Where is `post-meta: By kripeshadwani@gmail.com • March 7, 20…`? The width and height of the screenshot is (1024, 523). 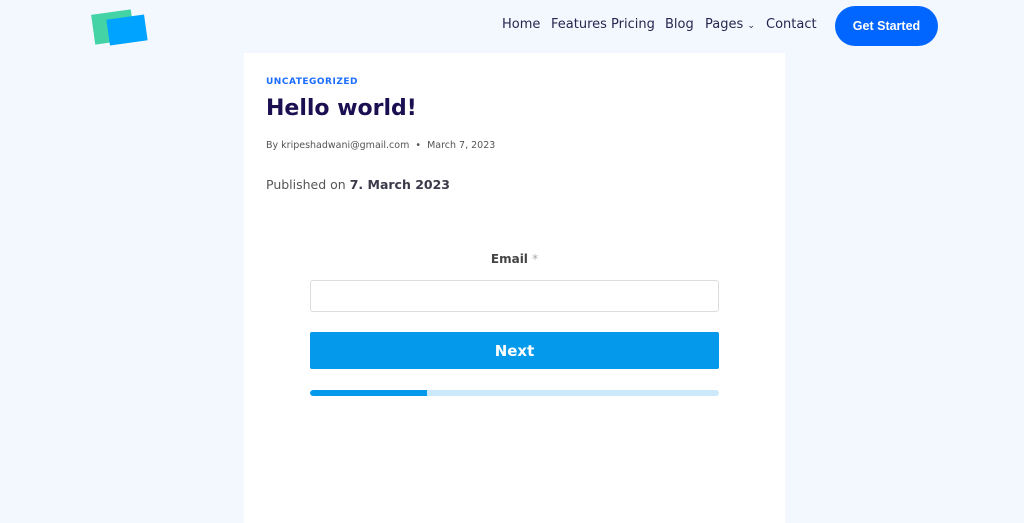 post-meta: By kripeshadwani@gmail.com • March 7, 20… is located at coordinates (380, 145).